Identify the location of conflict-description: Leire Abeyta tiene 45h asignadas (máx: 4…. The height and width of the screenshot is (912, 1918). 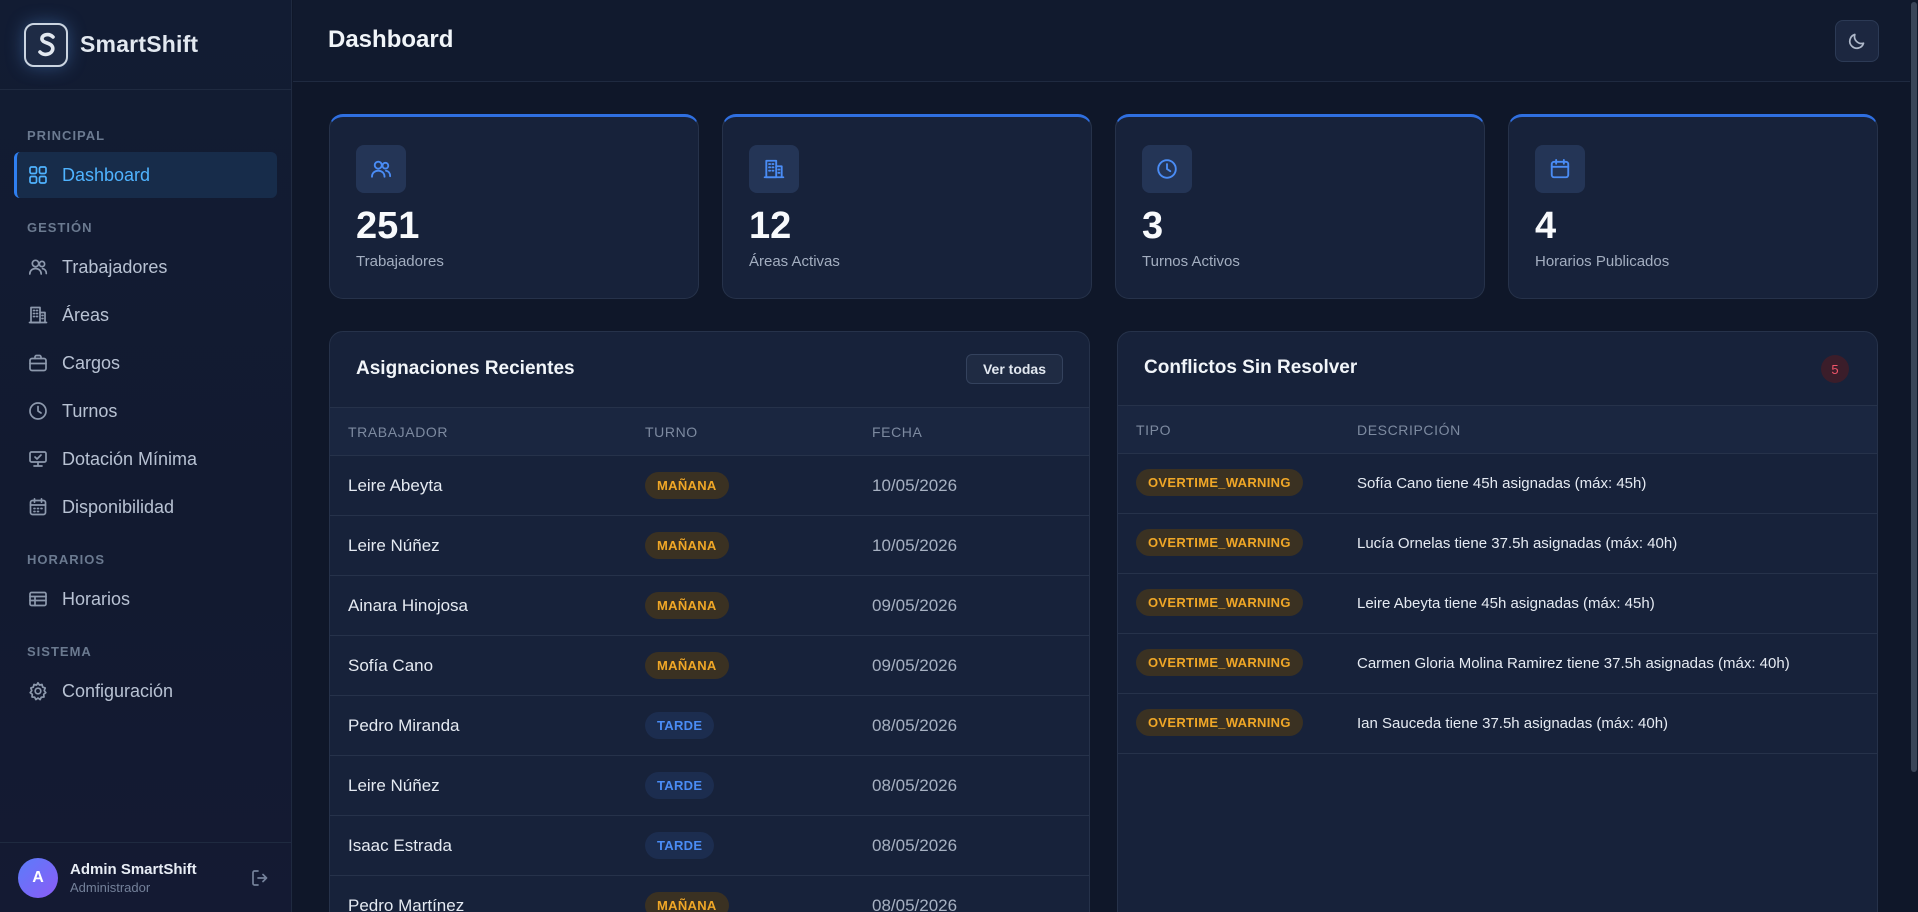
(1506, 603).